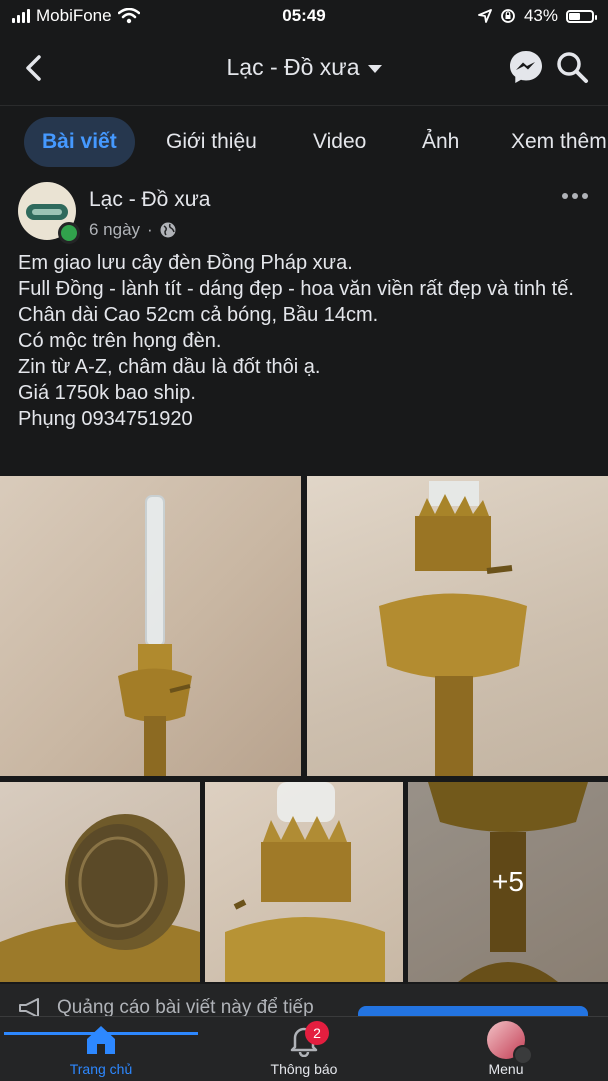  I want to click on brass-stamp-photo, so click(100, 898).